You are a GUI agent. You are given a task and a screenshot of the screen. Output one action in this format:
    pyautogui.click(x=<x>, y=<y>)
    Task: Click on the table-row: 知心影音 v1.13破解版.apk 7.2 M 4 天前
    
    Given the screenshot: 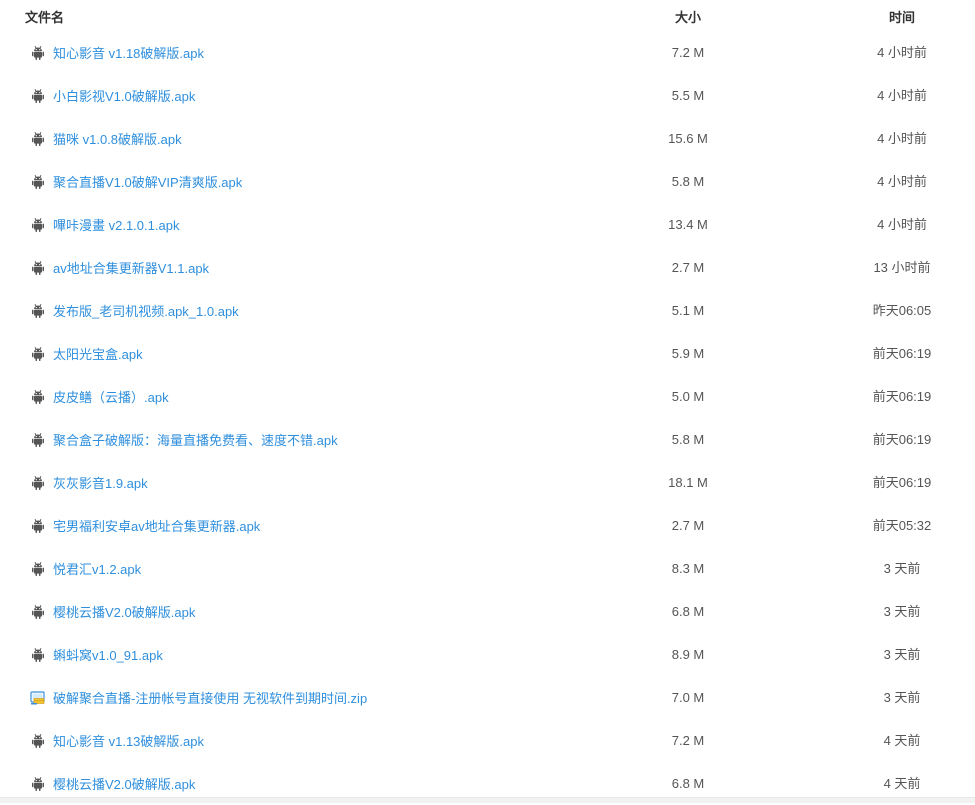 What is the action you would take?
    pyautogui.click(x=487, y=740)
    